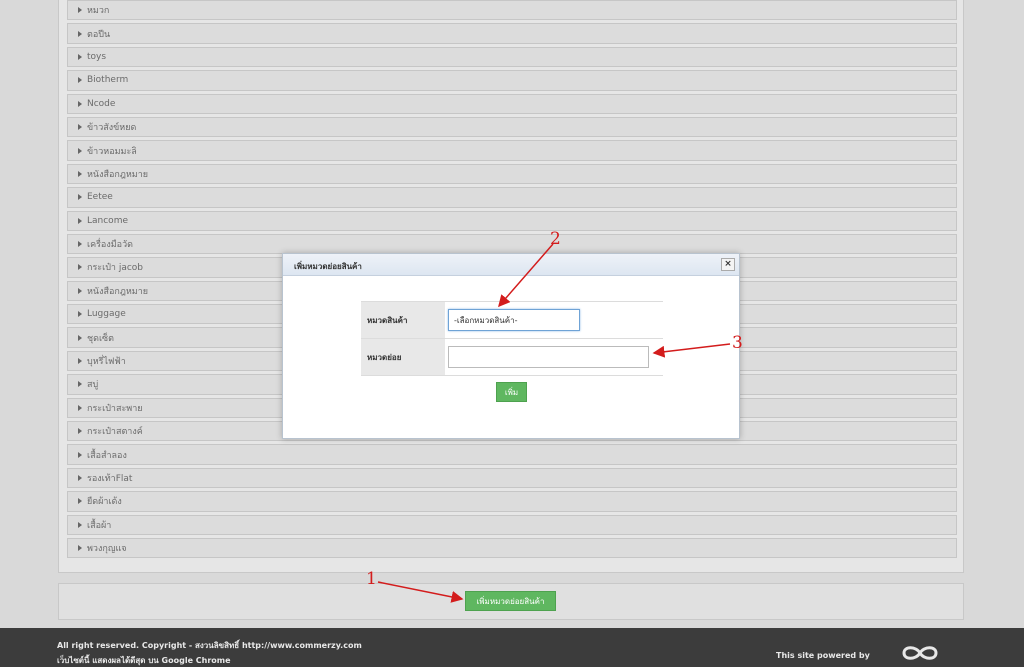 The width and height of the screenshot is (1024, 667). I want to click on category-select-value: -เลือกหมวดสินค้า-, so click(486, 320).